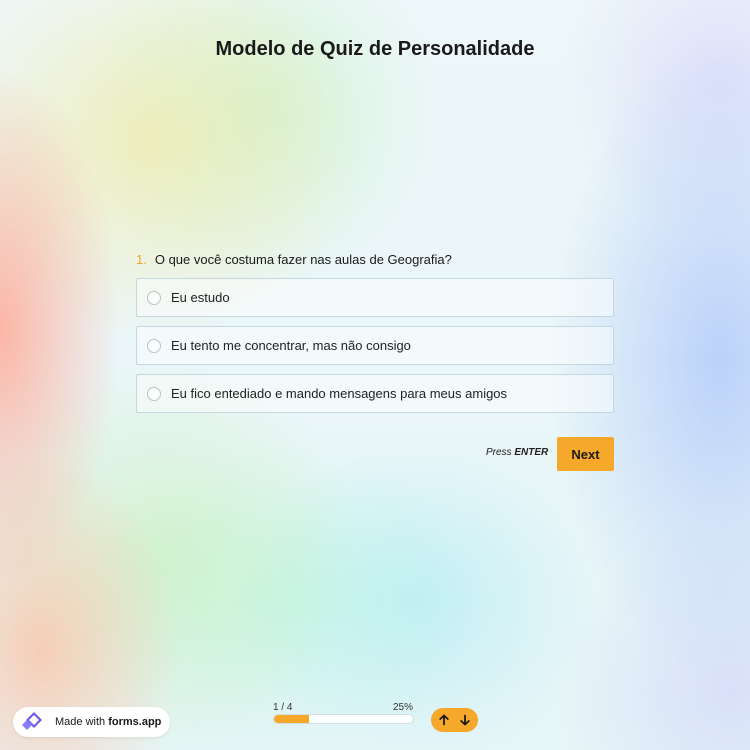 This screenshot has height=750, width=750. Describe the element at coordinates (454, 720) in the screenshot. I see `question-navigation` at that location.